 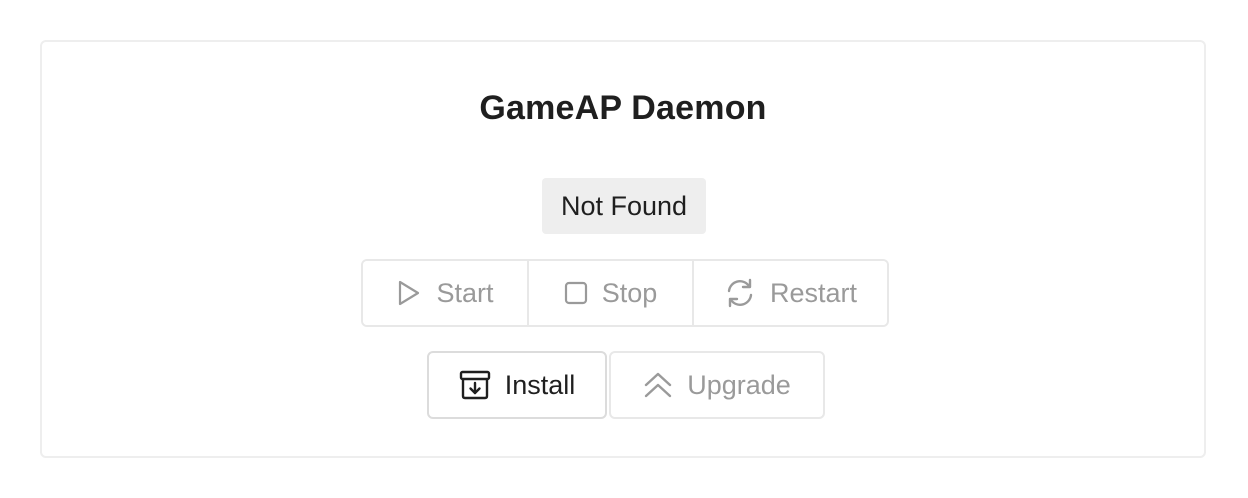 I want to click on daemon-control-button-group: Start Stop Restart, so click(x=625, y=293).